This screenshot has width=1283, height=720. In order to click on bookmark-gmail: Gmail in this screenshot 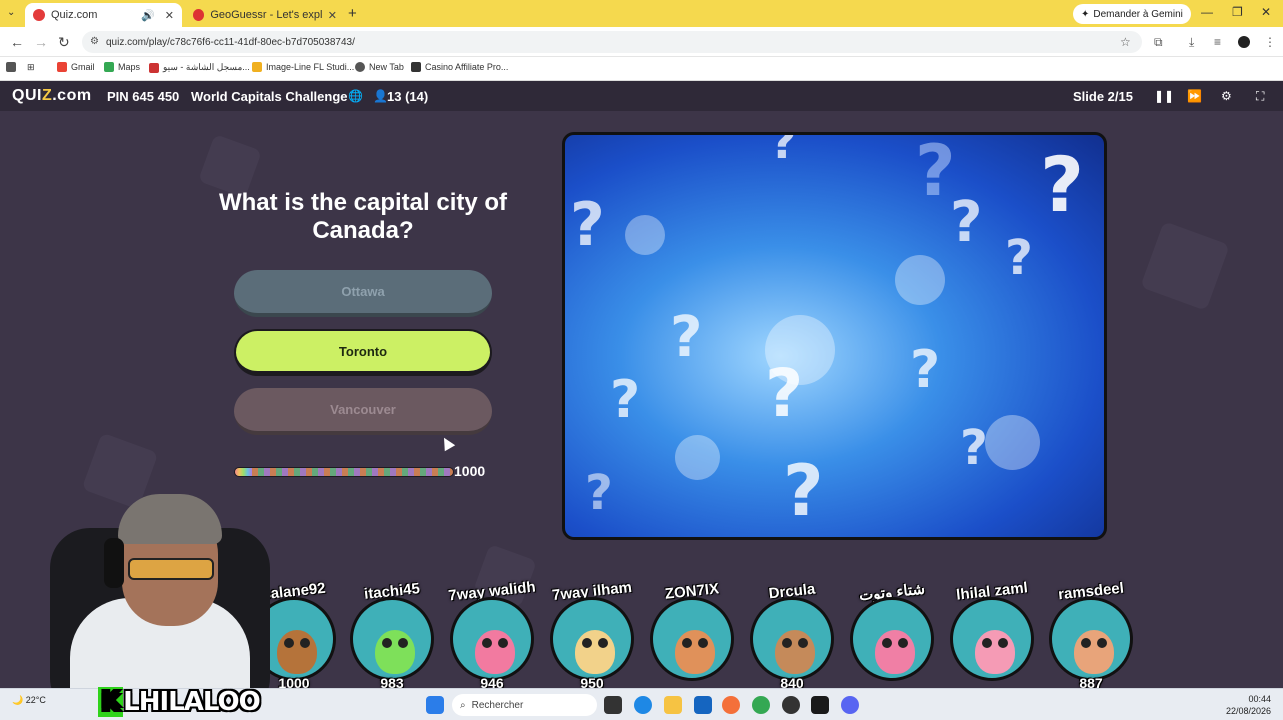, I will do `click(76, 67)`.